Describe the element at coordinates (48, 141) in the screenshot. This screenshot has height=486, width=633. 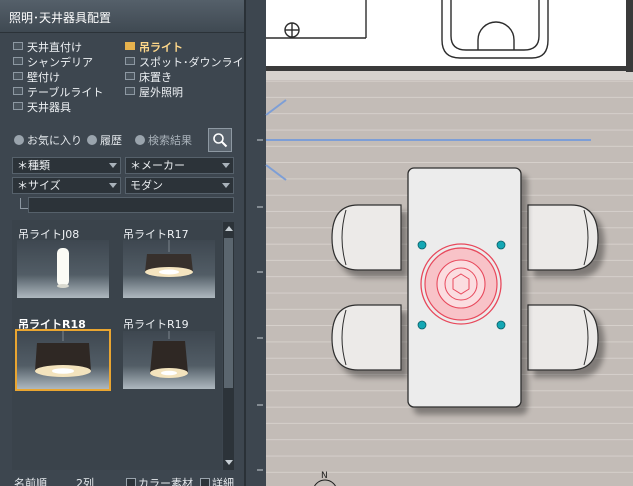
I see `favorites-button: お気に入り` at that location.